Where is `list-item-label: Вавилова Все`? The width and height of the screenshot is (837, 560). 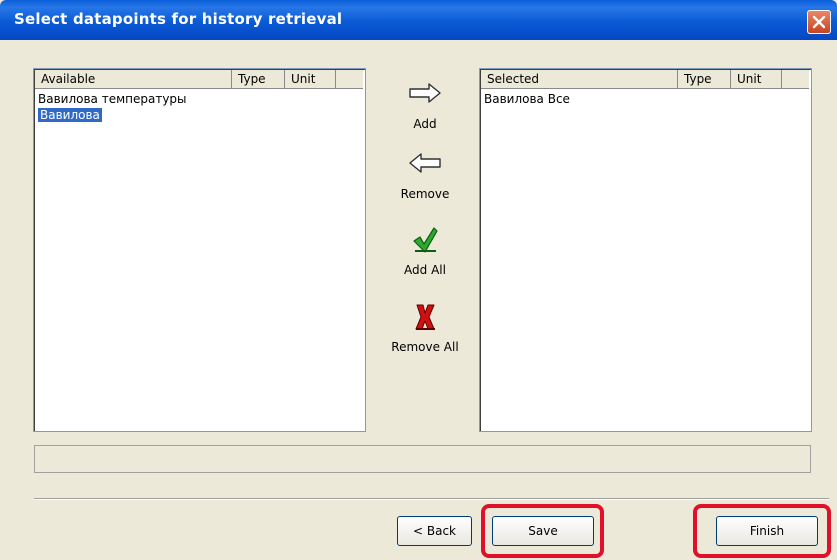
list-item-label: Вавилова Все is located at coordinates (527, 99).